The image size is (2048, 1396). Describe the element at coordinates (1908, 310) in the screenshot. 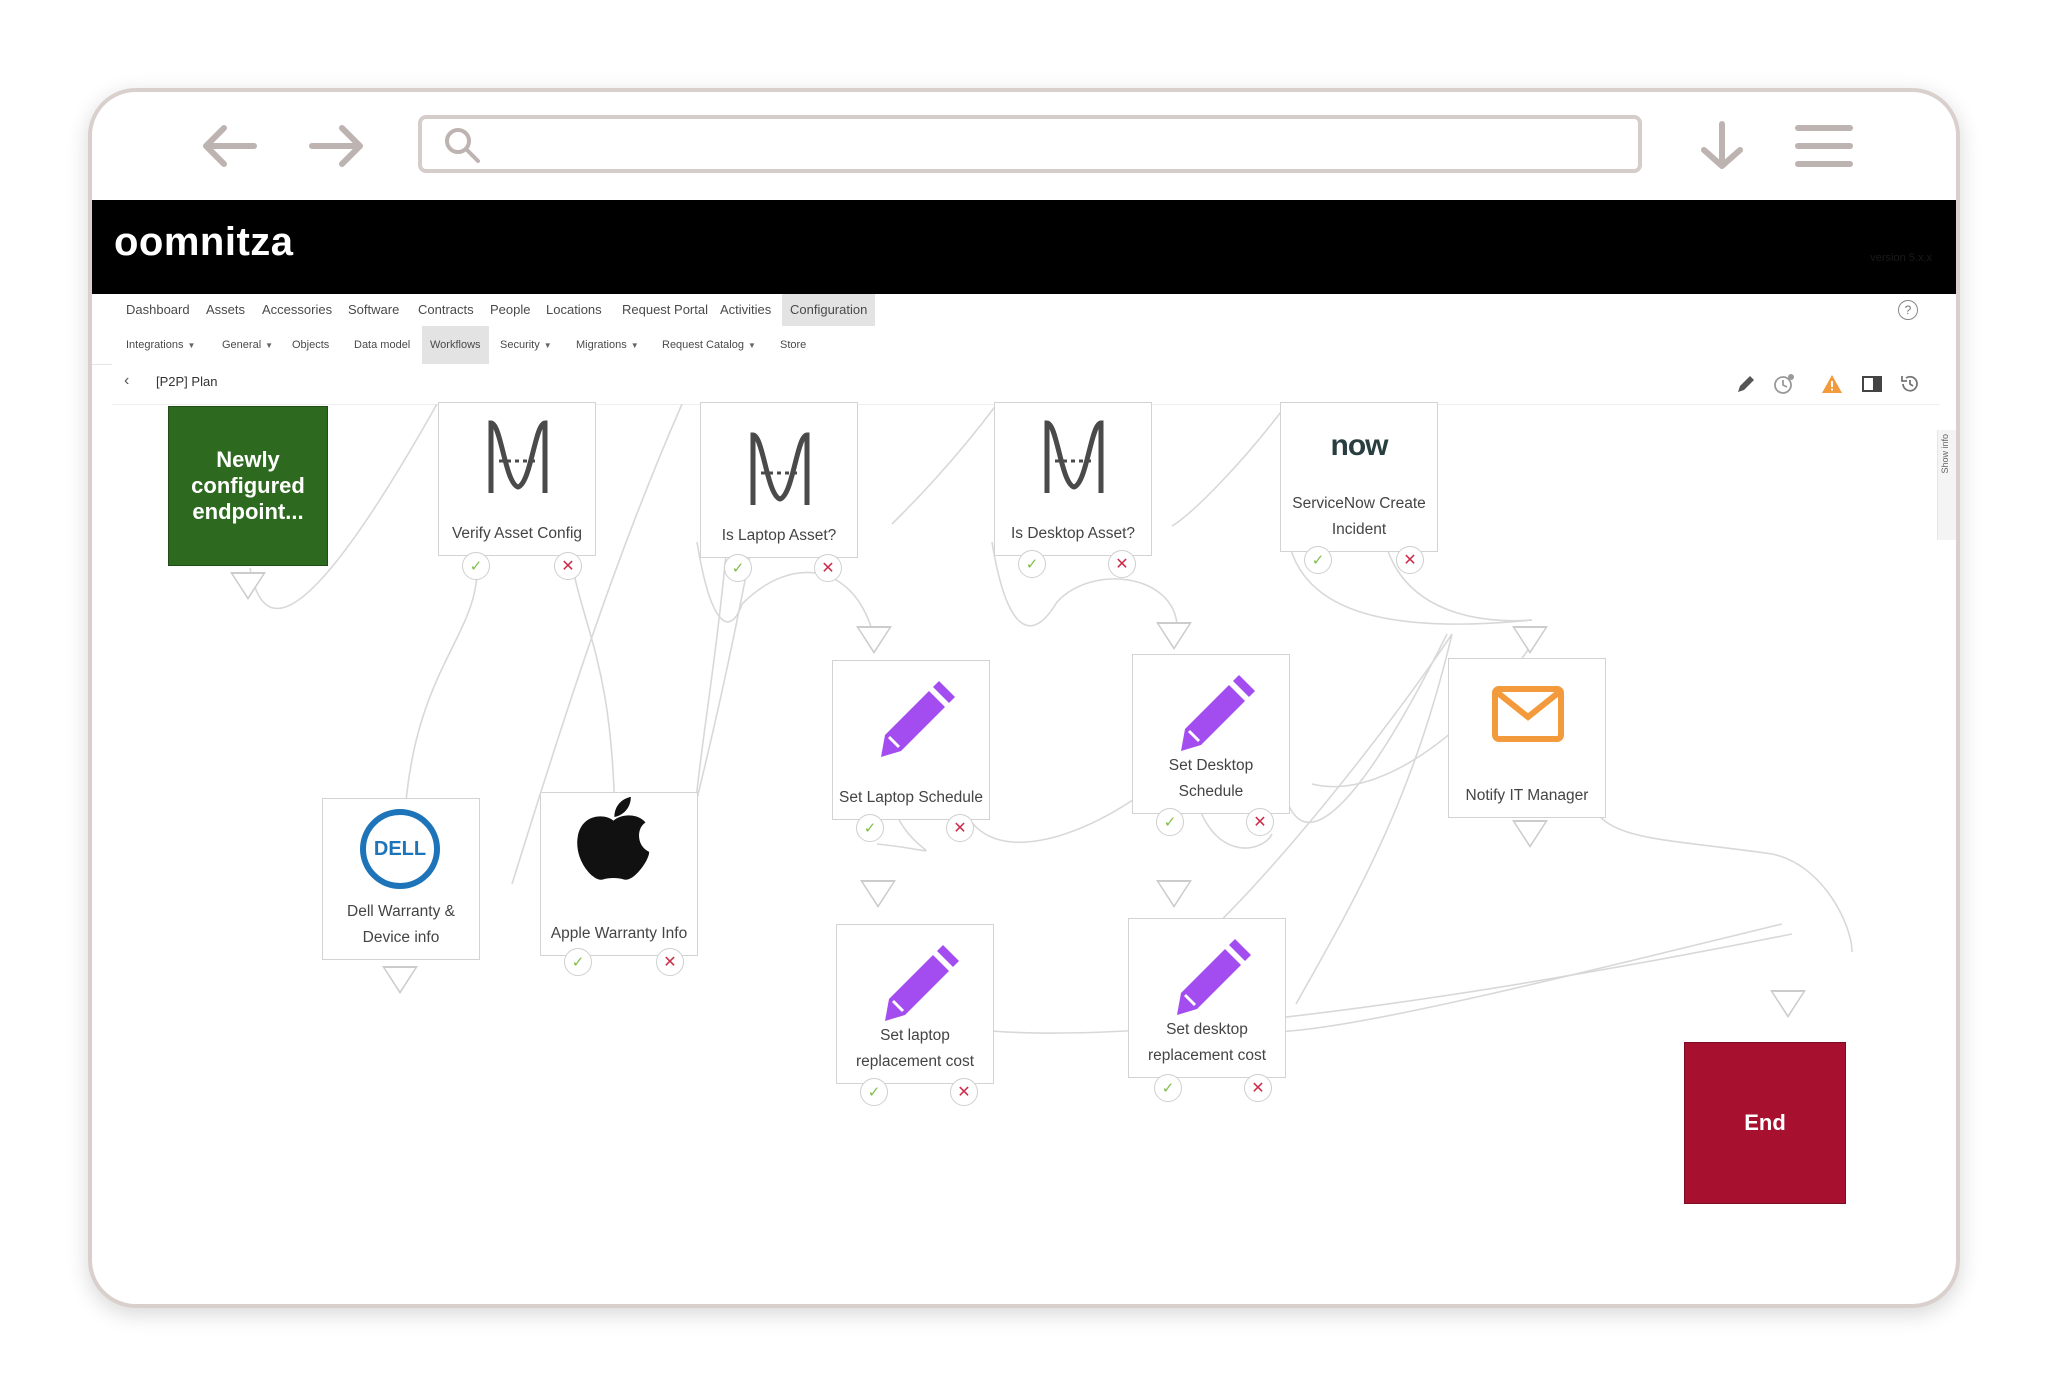

I see `help-icon: ?` at that location.